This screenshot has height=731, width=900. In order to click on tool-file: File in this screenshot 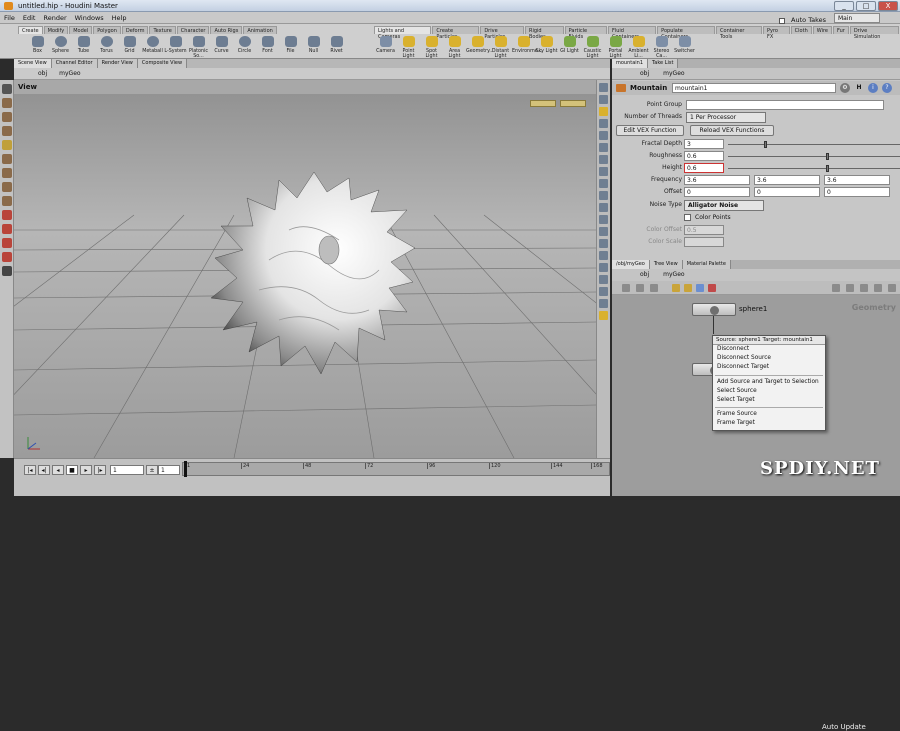, I will do `click(290, 46)`.